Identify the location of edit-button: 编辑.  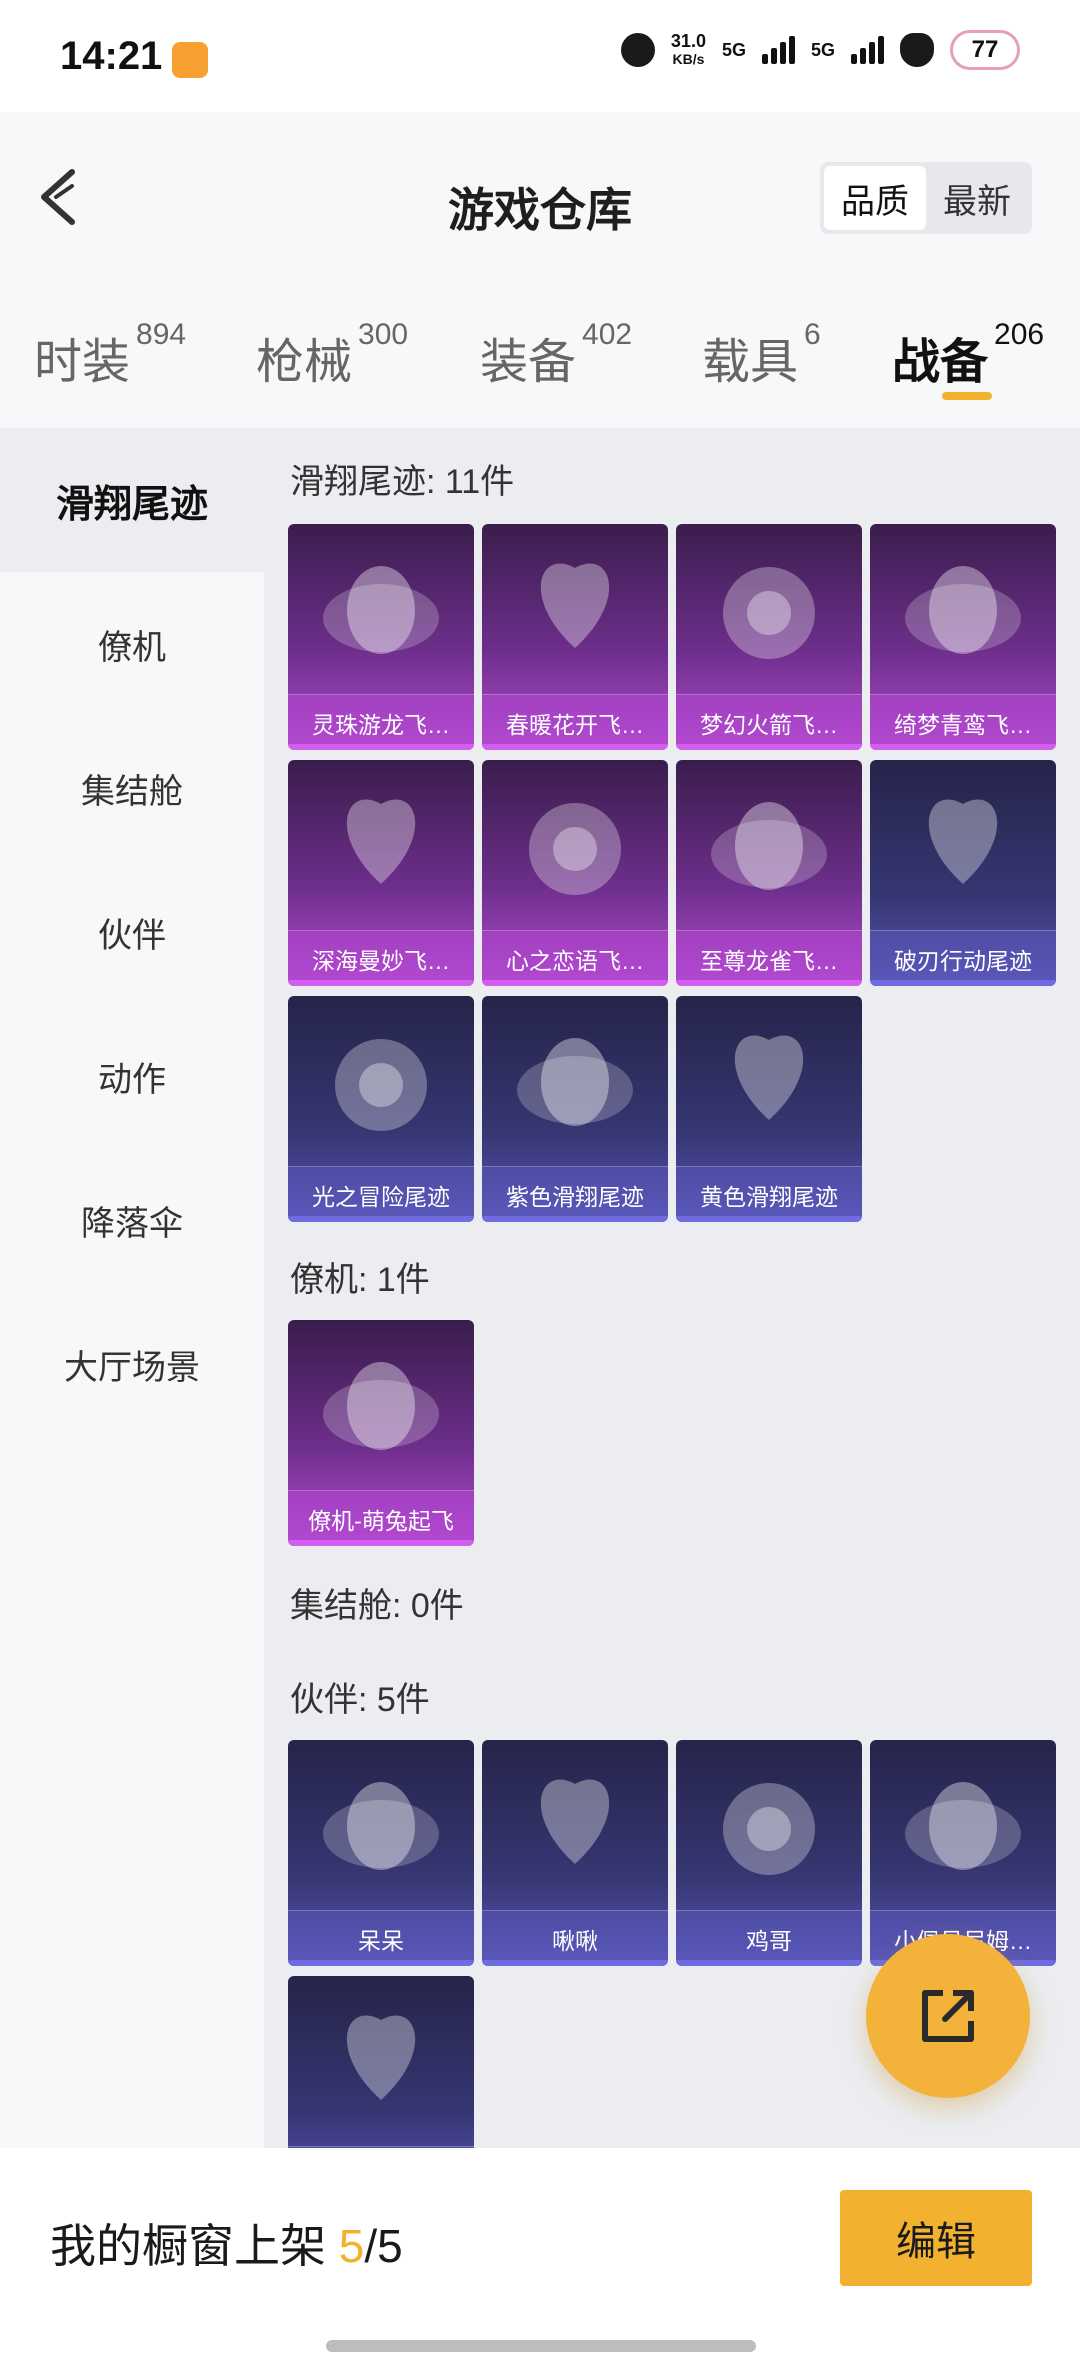
(936, 2238).